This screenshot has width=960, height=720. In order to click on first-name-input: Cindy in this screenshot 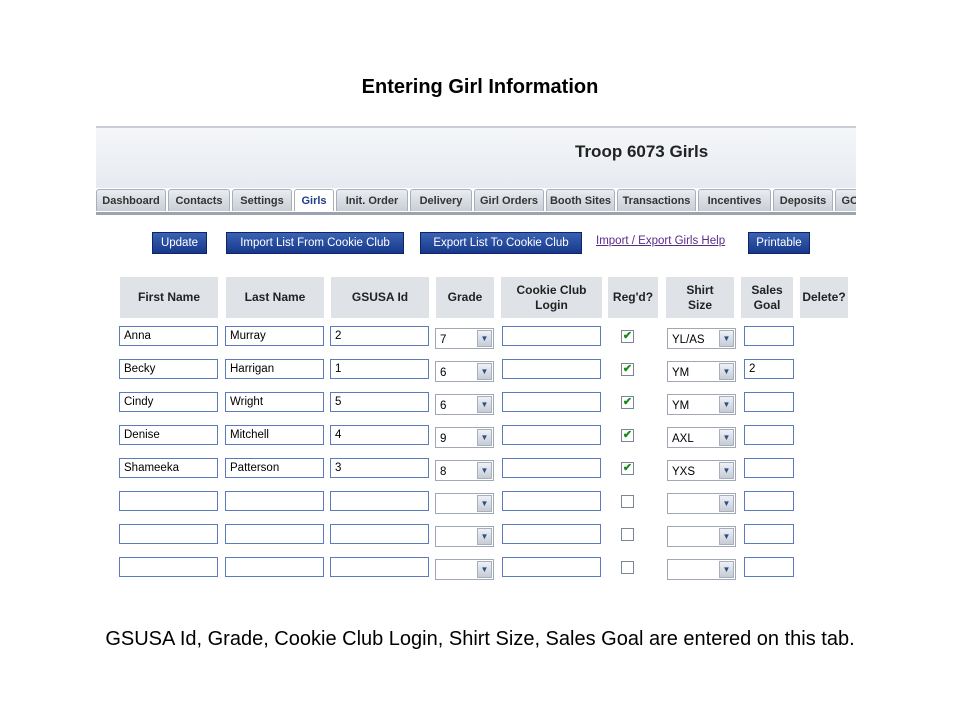, I will do `click(168, 402)`.